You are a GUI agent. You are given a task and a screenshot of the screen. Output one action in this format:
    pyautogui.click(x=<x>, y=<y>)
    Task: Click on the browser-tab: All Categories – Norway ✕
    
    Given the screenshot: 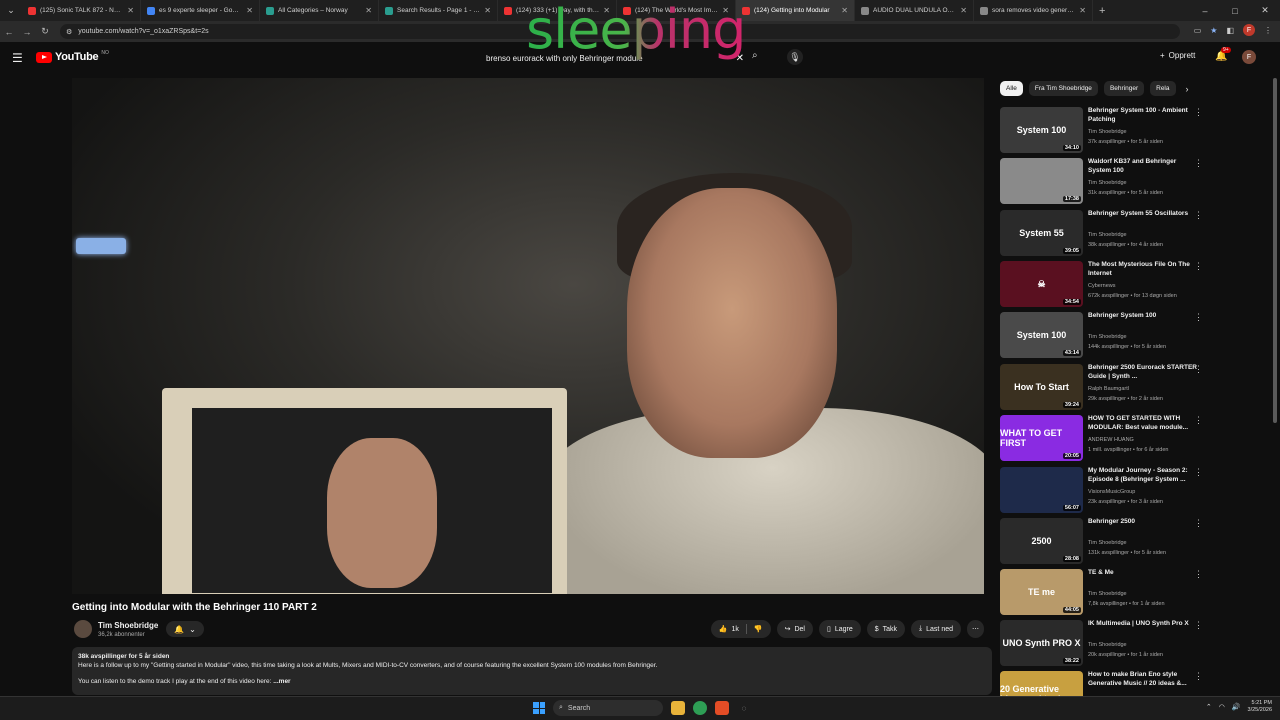 What is the action you would take?
    pyautogui.click(x=319, y=10)
    